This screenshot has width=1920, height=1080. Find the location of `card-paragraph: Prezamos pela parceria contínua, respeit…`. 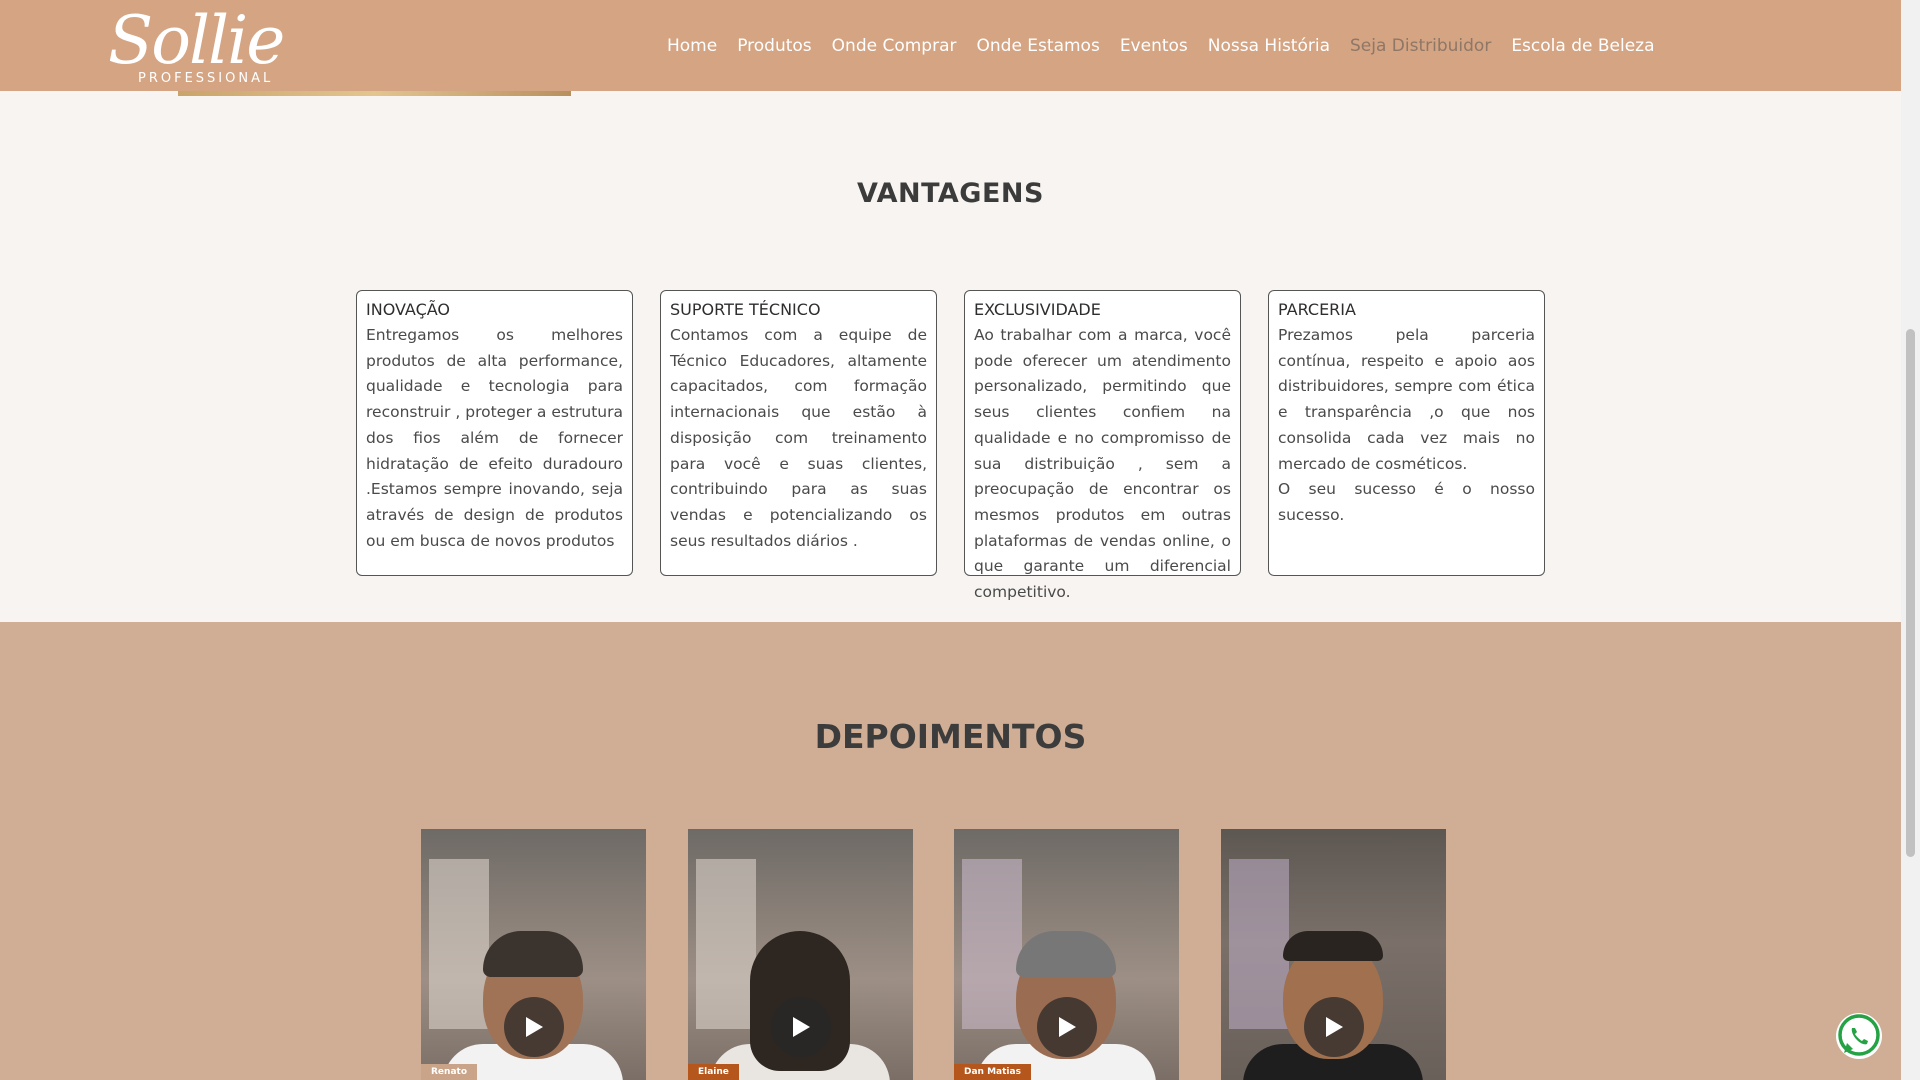

card-paragraph: Prezamos pela parceria contínua, respeit… is located at coordinates (1406, 399).